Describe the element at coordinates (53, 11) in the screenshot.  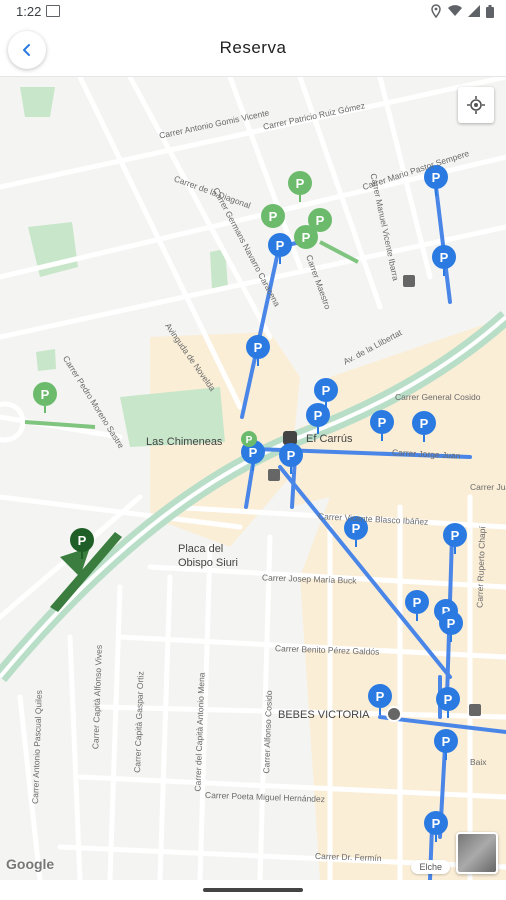
I see `screenshot-icon` at that location.